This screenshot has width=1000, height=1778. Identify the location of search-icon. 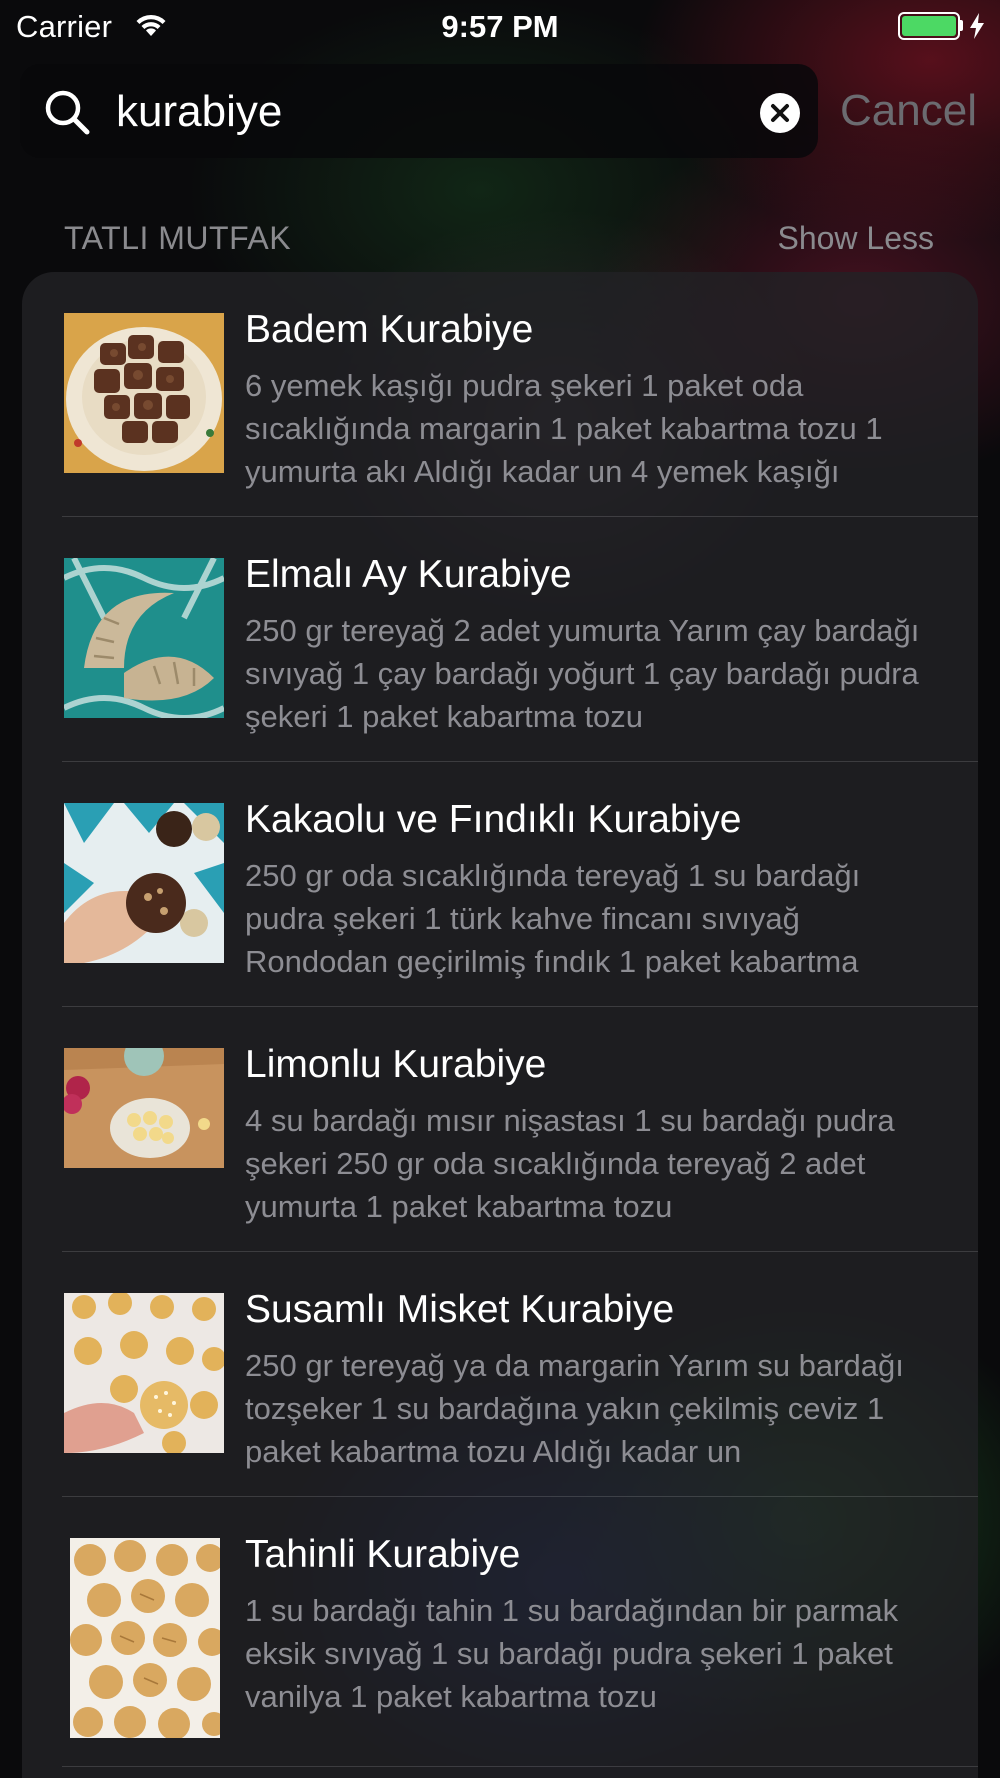
(67, 112).